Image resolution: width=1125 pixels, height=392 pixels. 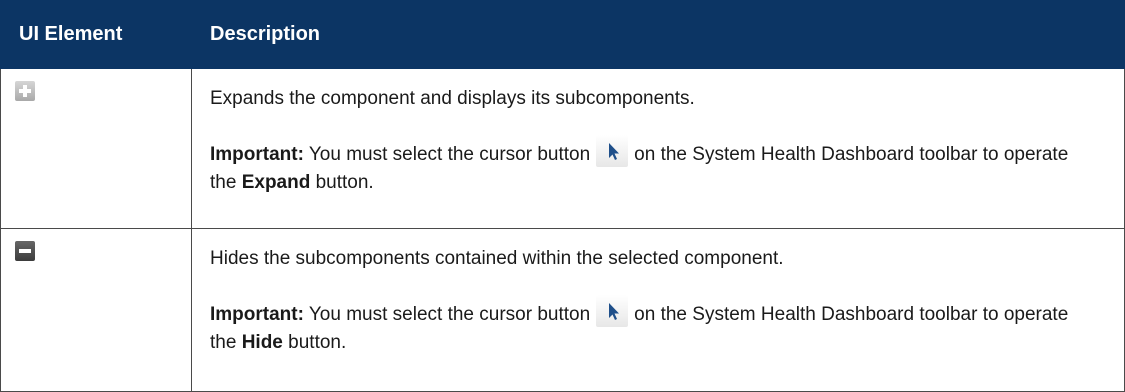 I want to click on collapse-minus-icon, so click(x=25, y=251).